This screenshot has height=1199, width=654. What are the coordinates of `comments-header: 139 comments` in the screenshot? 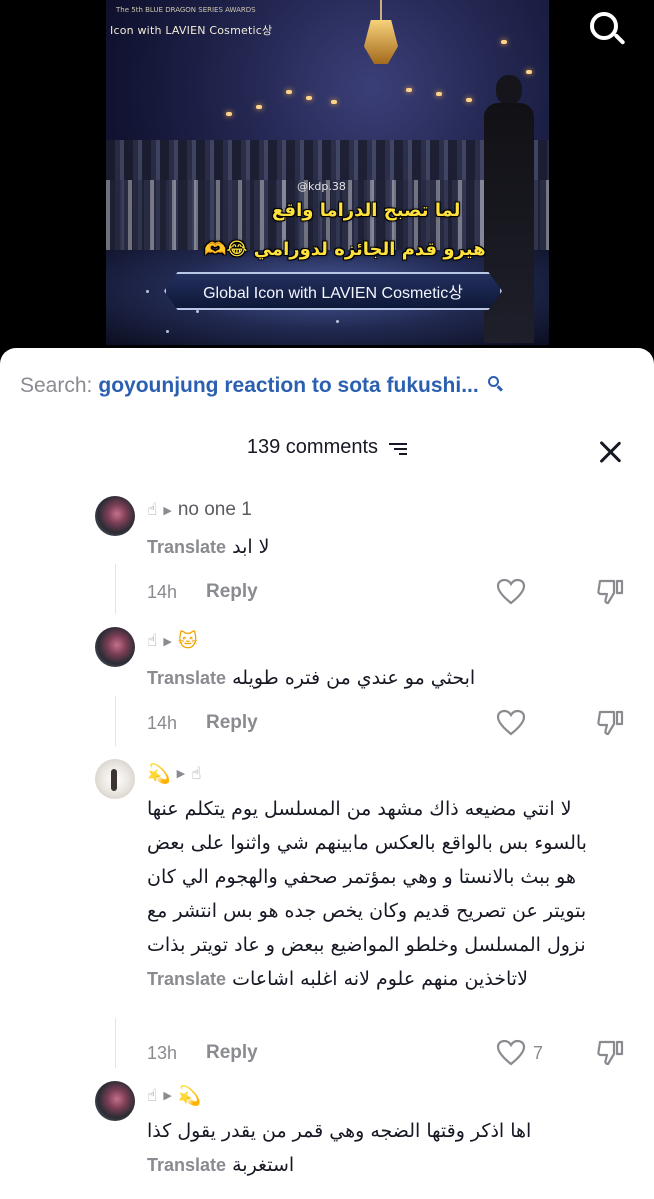 It's located at (327, 447).